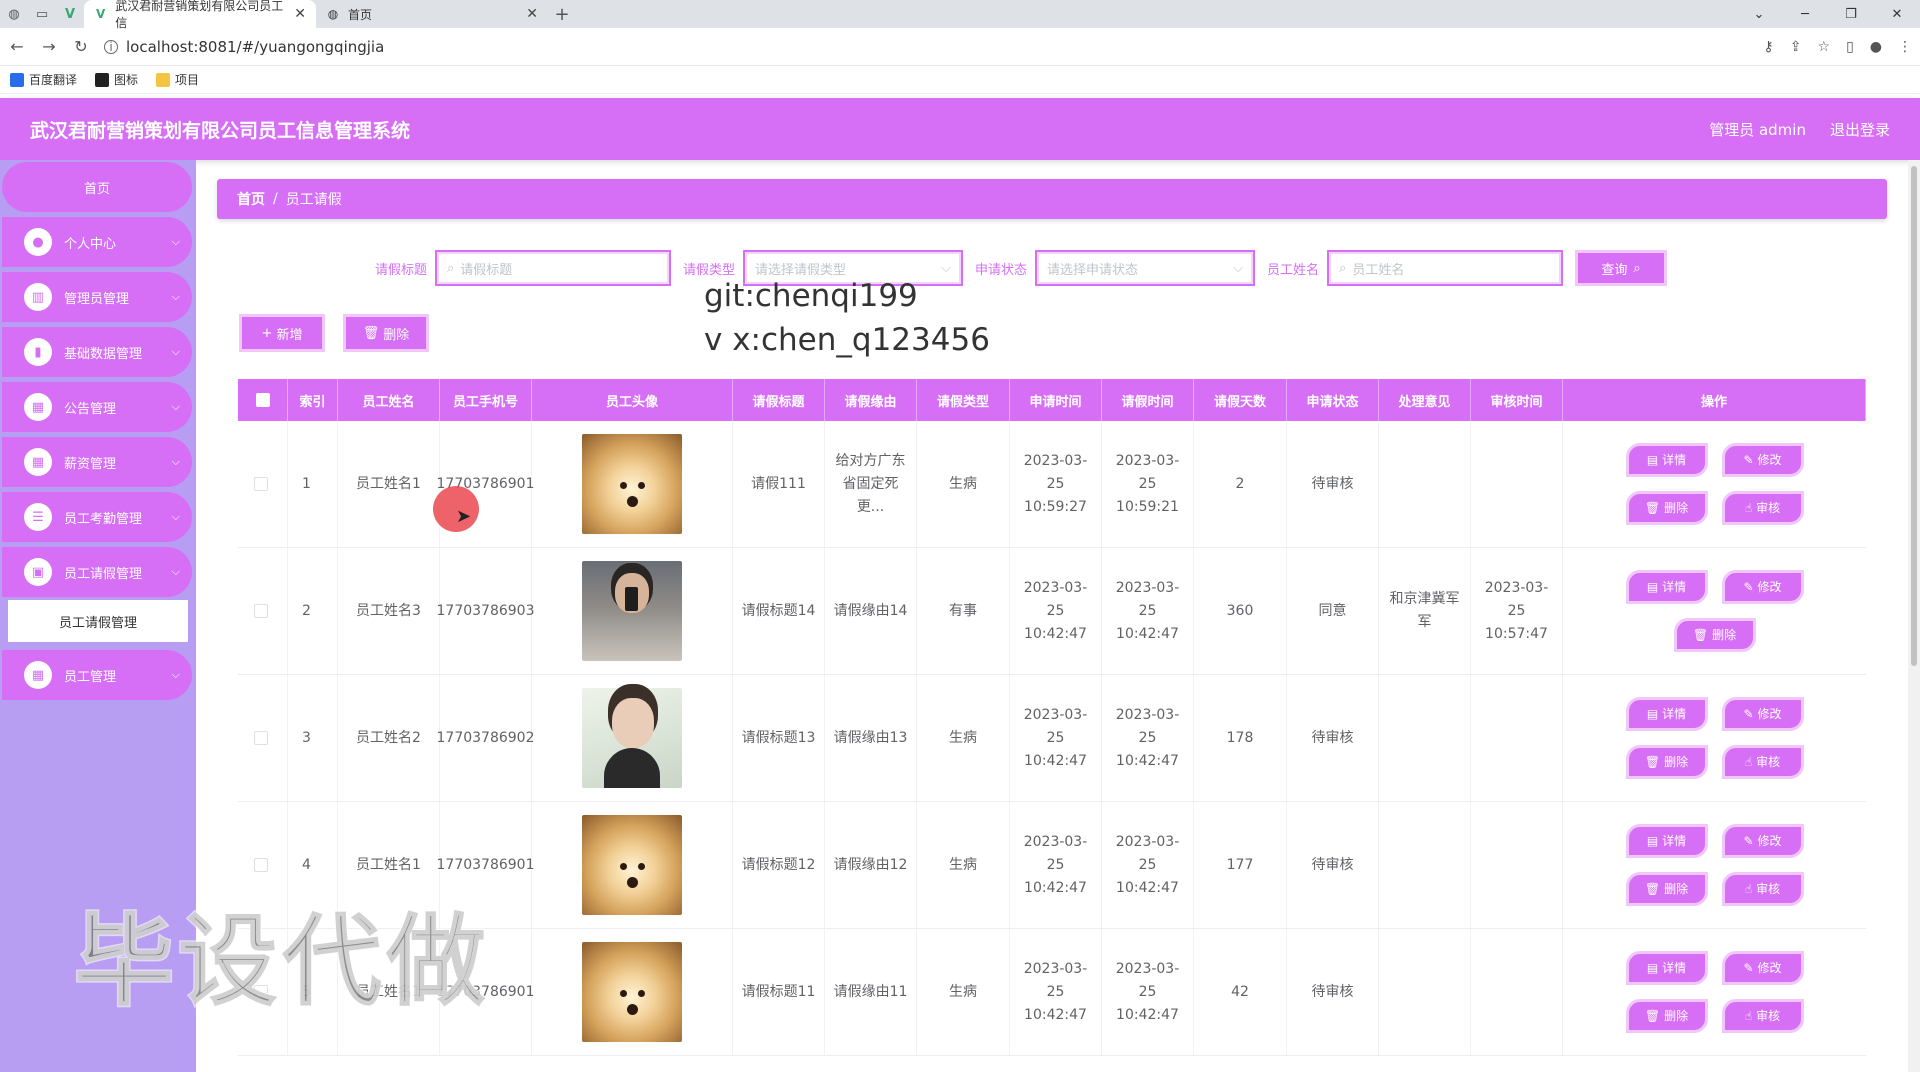 This screenshot has height=1072, width=1920. I want to click on reload-icon: ↻, so click(81, 46).